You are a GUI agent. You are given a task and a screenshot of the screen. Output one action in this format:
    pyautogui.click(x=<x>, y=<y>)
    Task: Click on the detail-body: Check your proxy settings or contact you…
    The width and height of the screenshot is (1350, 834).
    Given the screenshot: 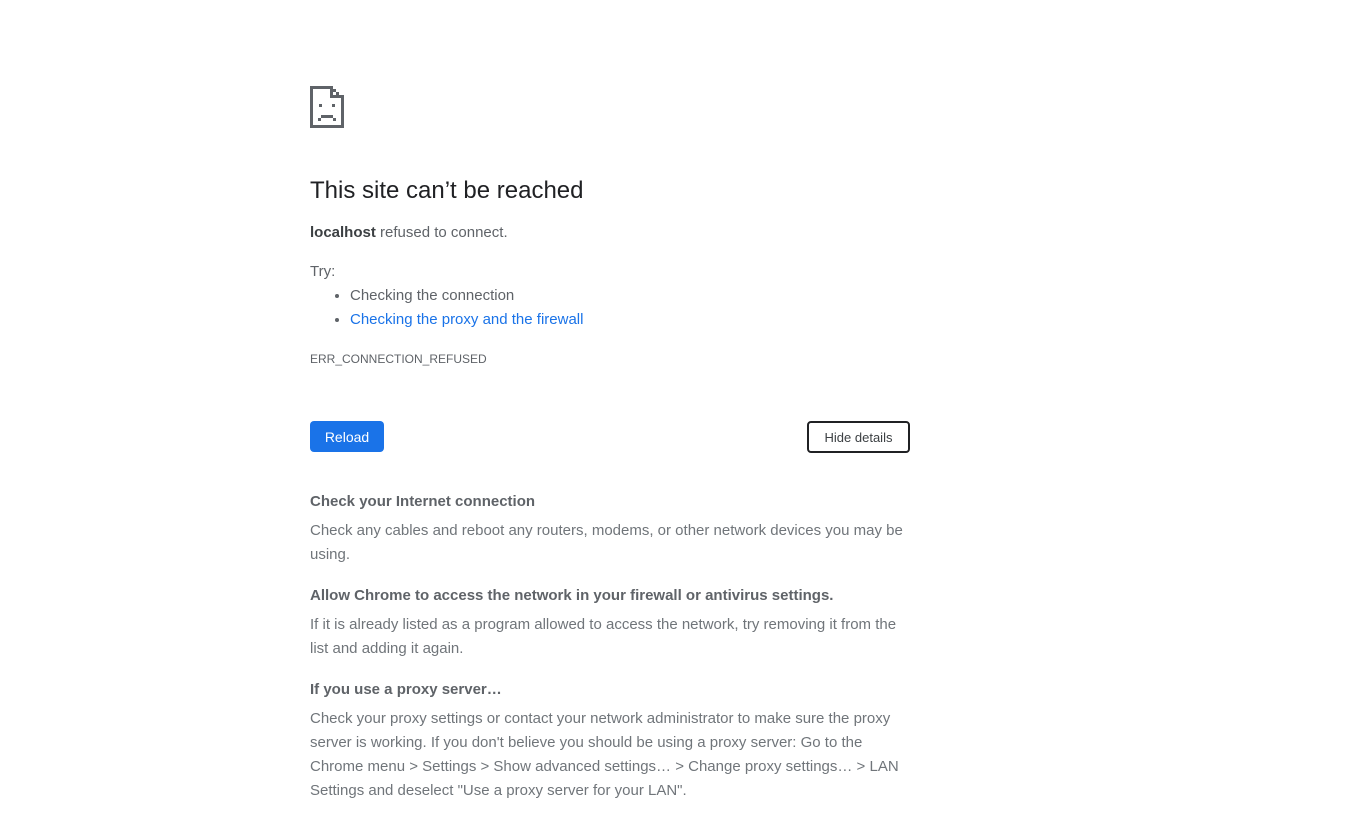 What is the action you would take?
    pyautogui.click(x=604, y=754)
    